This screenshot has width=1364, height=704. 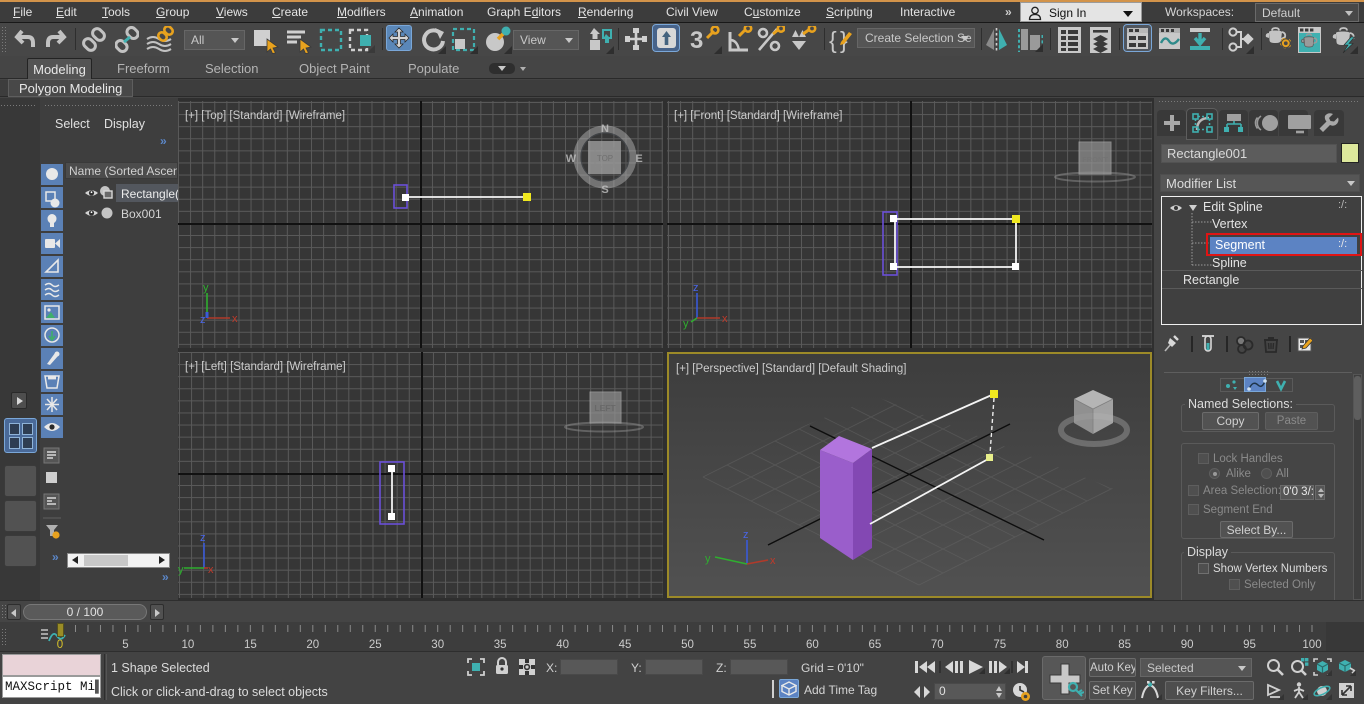 What do you see at coordinates (265, 116) in the screenshot?
I see `svg-text:[+] [Top] [Standard] [Wirefram: [+] [Top] [Standard] [Wireframe]` at bounding box center [265, 116].